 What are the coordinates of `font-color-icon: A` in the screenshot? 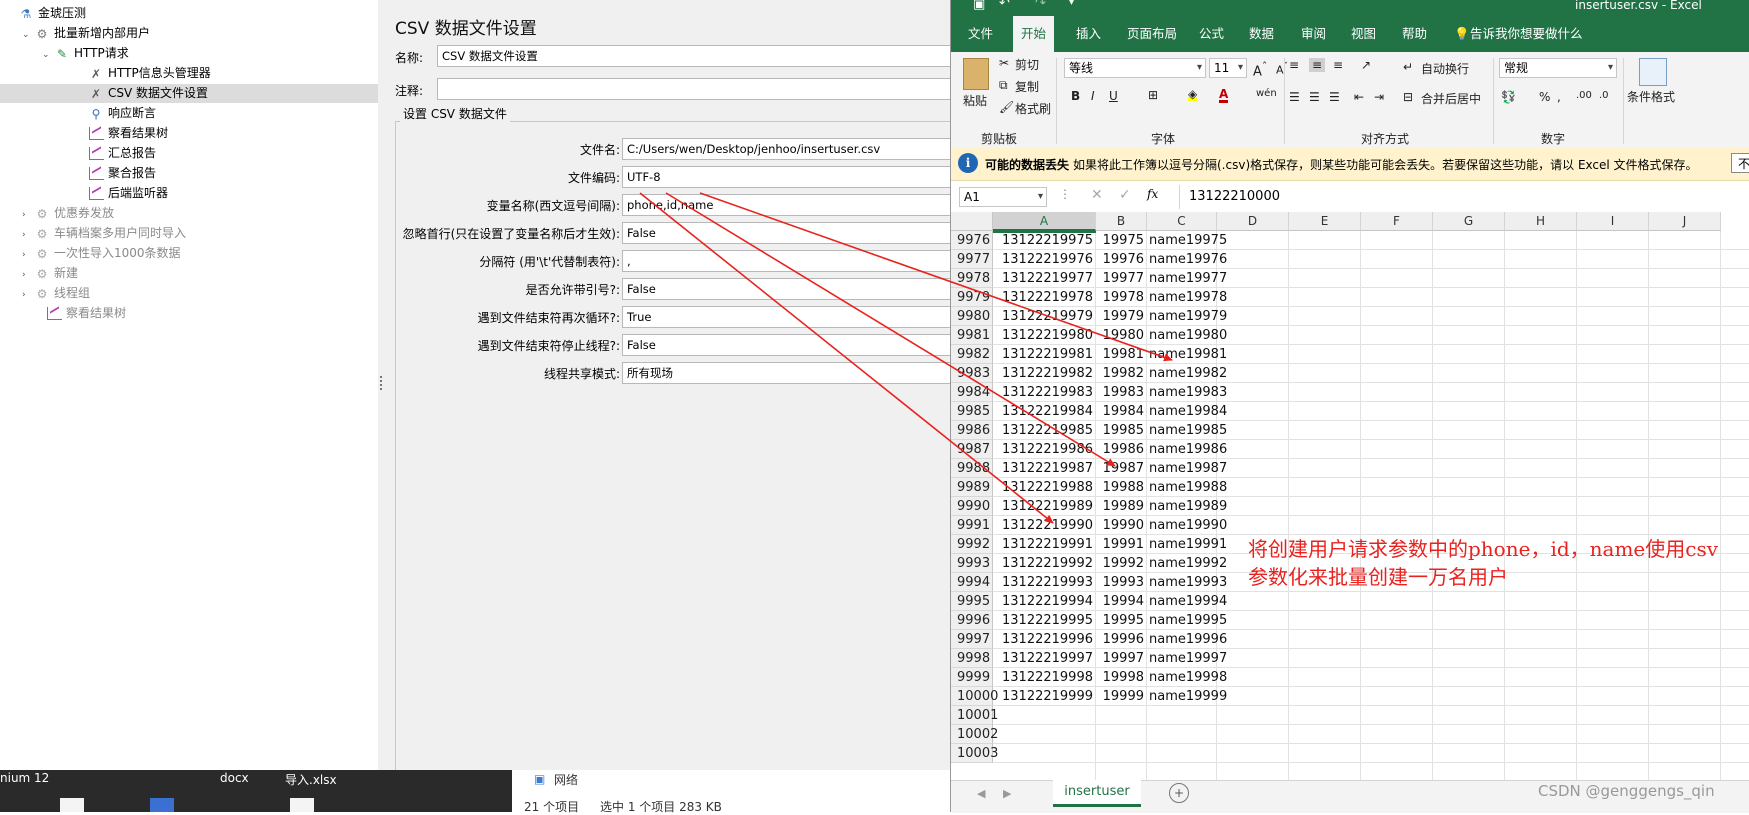 It's located at (1224, 95).